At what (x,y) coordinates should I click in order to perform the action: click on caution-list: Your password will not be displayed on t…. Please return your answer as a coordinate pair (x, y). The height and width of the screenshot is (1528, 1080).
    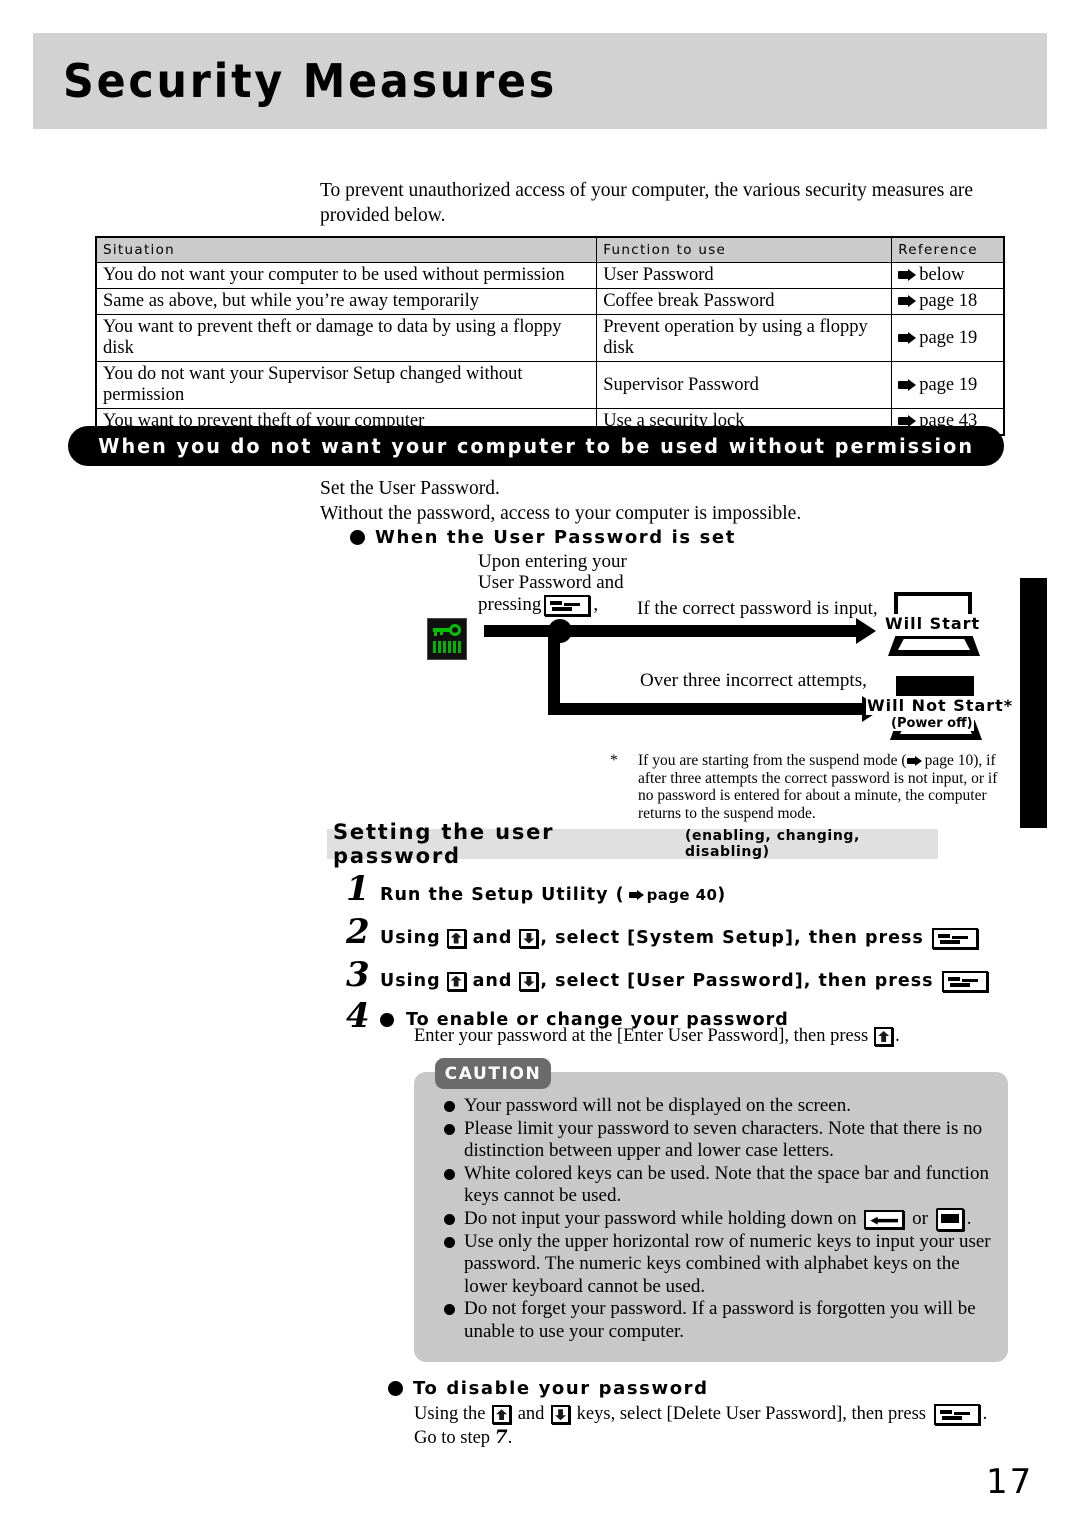
    Looking at the image, I should click on (720, 1219).